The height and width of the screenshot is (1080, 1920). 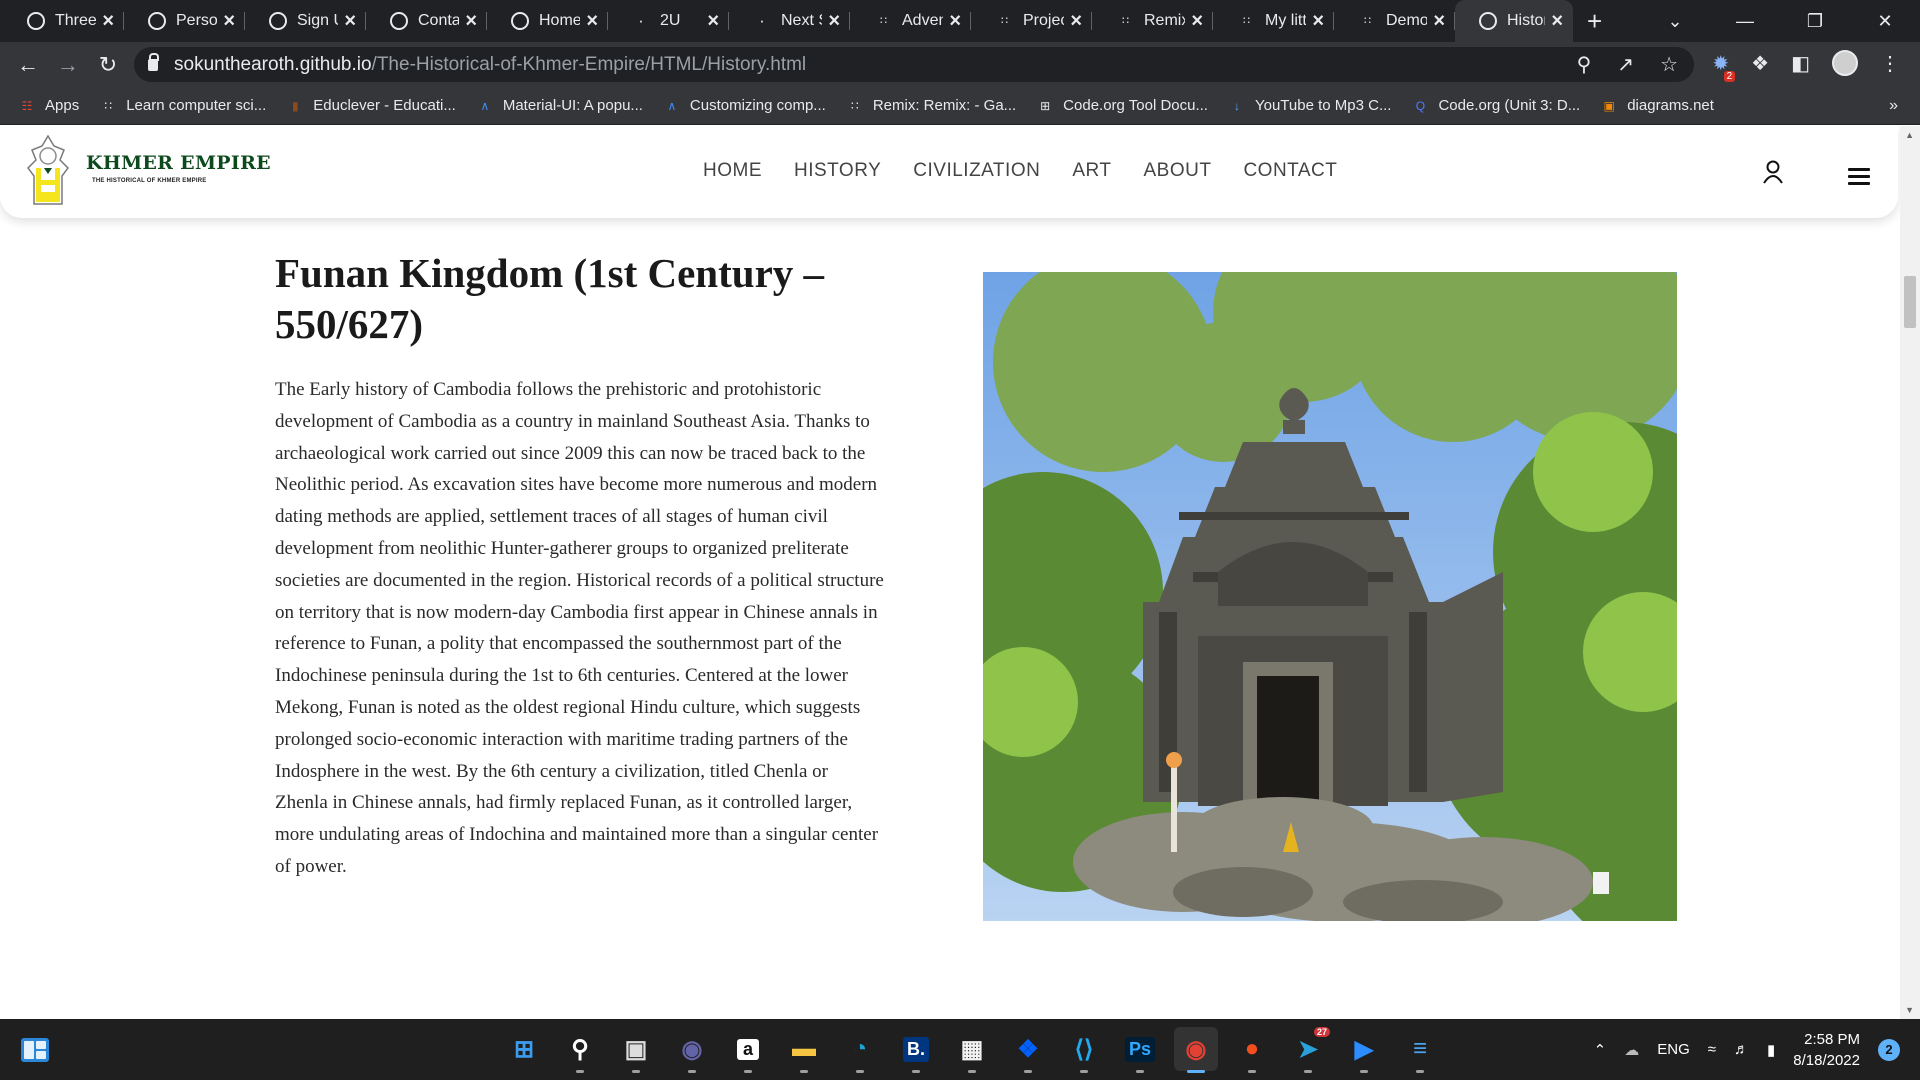 What do you see at coordinates (1625, 64) in the screenshot?
I see `share-icon: ↗` at bounding box center [1625, 64].